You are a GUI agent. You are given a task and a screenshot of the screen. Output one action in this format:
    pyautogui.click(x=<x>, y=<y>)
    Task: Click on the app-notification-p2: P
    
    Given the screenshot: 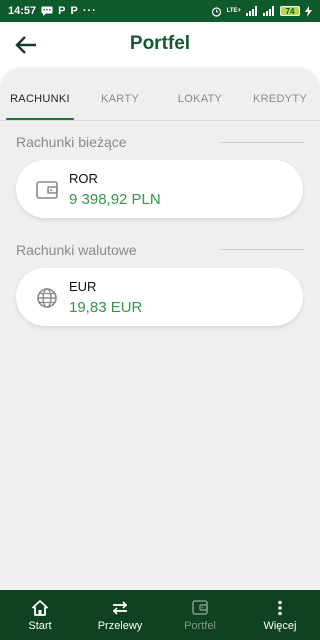 What is the action you would take?
    pyautogui.click(x=74, y=11)
    